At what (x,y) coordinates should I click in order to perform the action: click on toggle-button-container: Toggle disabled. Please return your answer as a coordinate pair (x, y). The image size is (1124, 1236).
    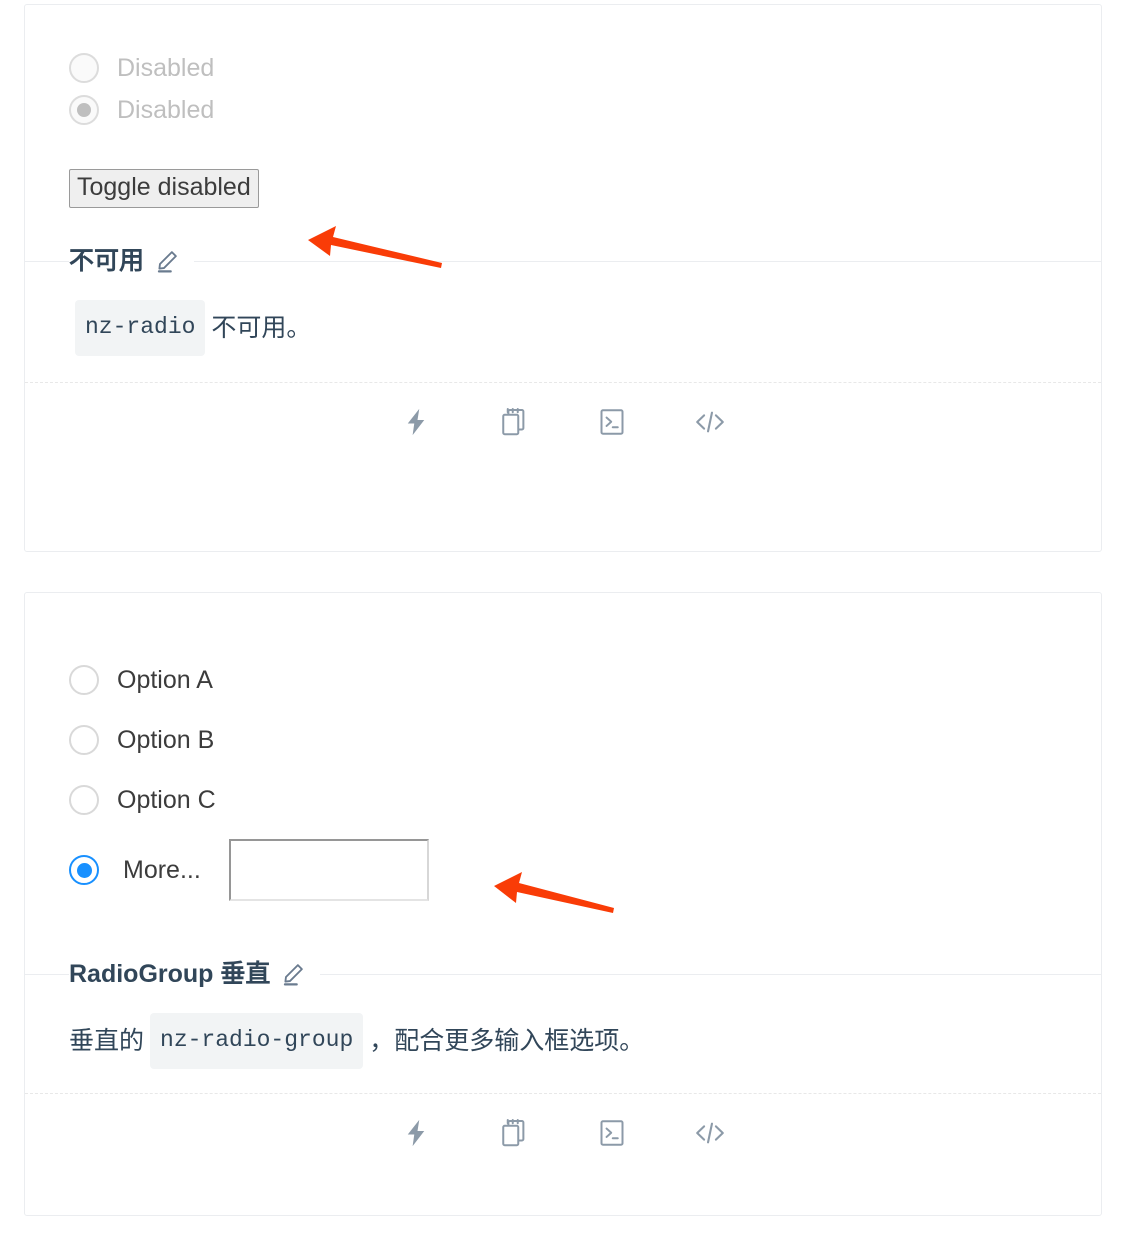
    Looking at the image, I should click on (563, 188).